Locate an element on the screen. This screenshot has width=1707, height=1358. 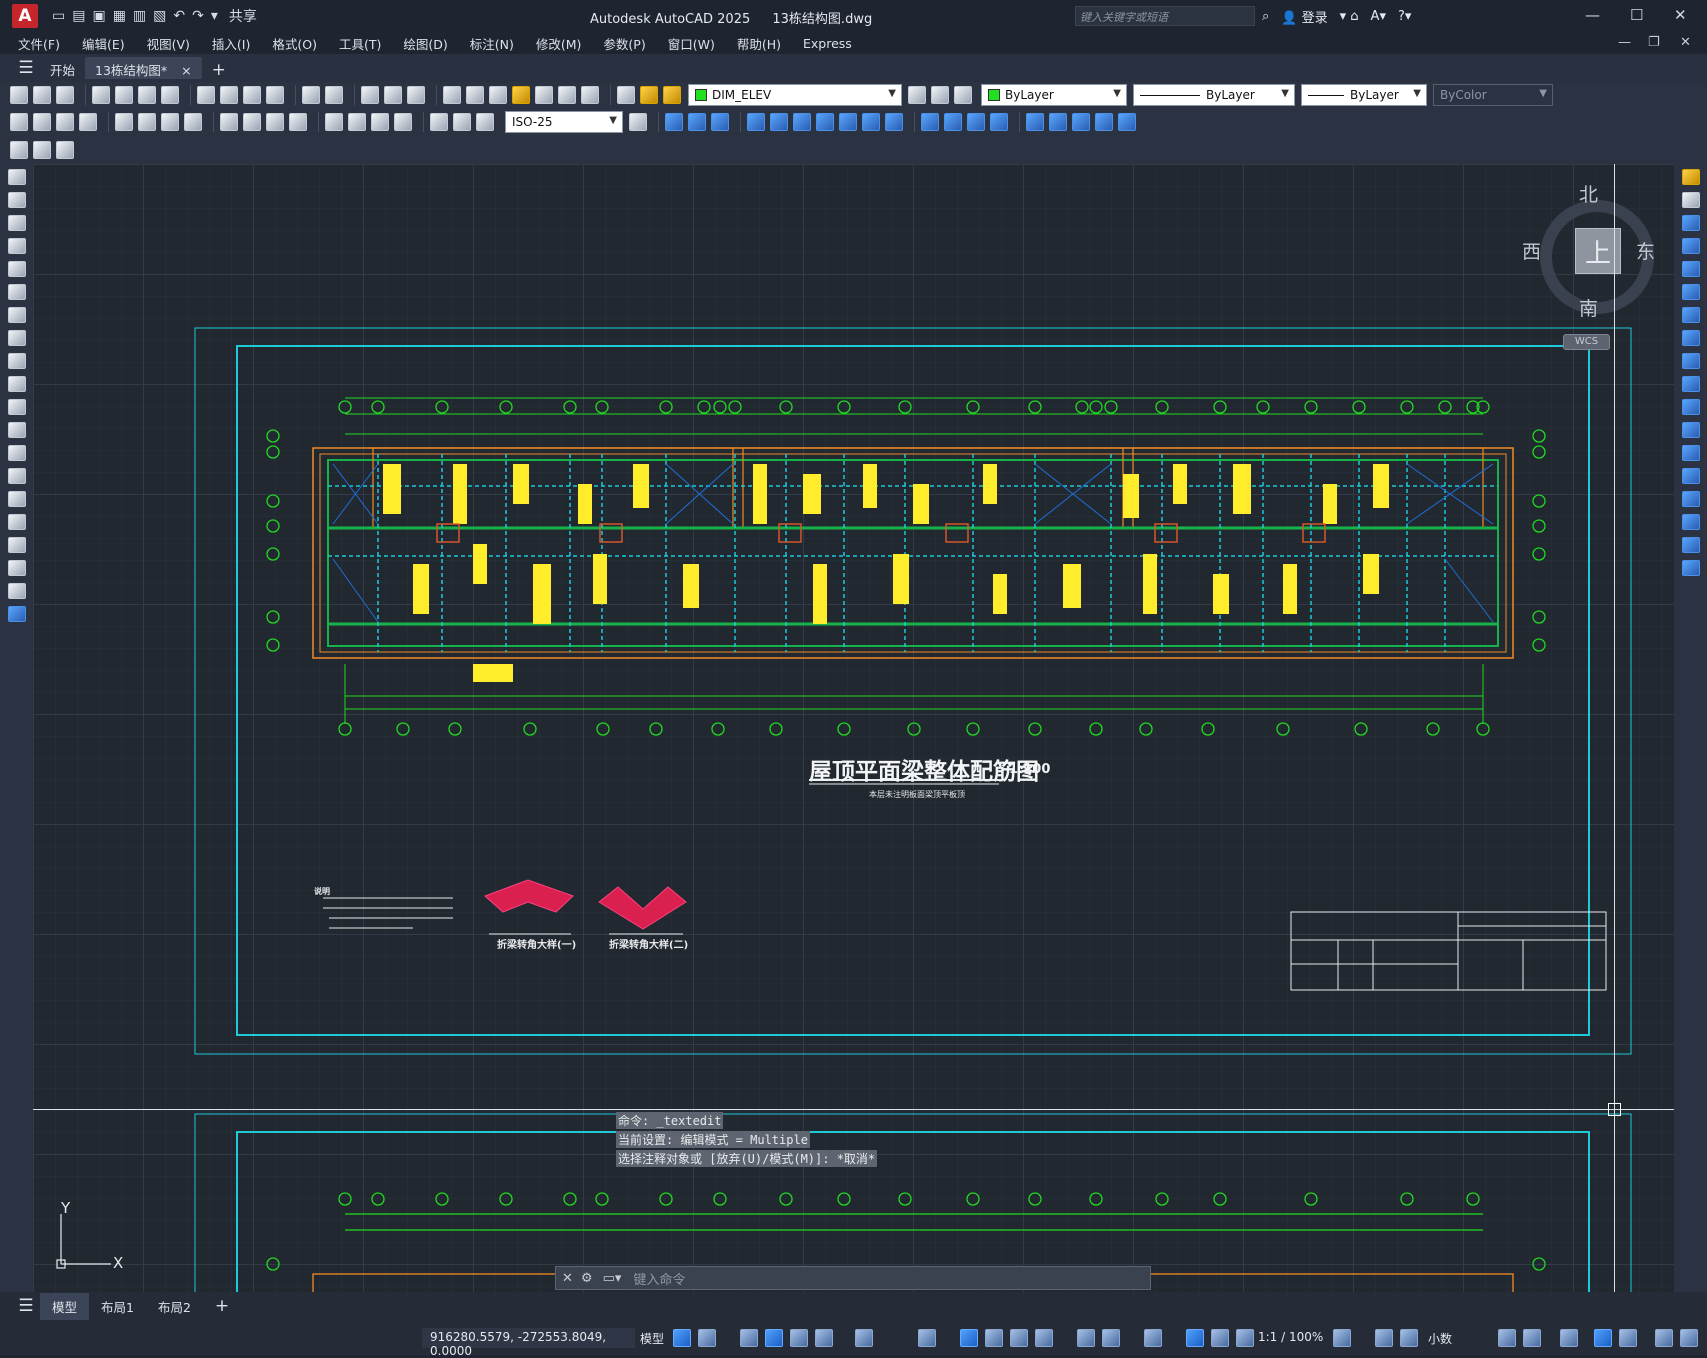
zoom-window-icon is located at coordinates (416, 95).